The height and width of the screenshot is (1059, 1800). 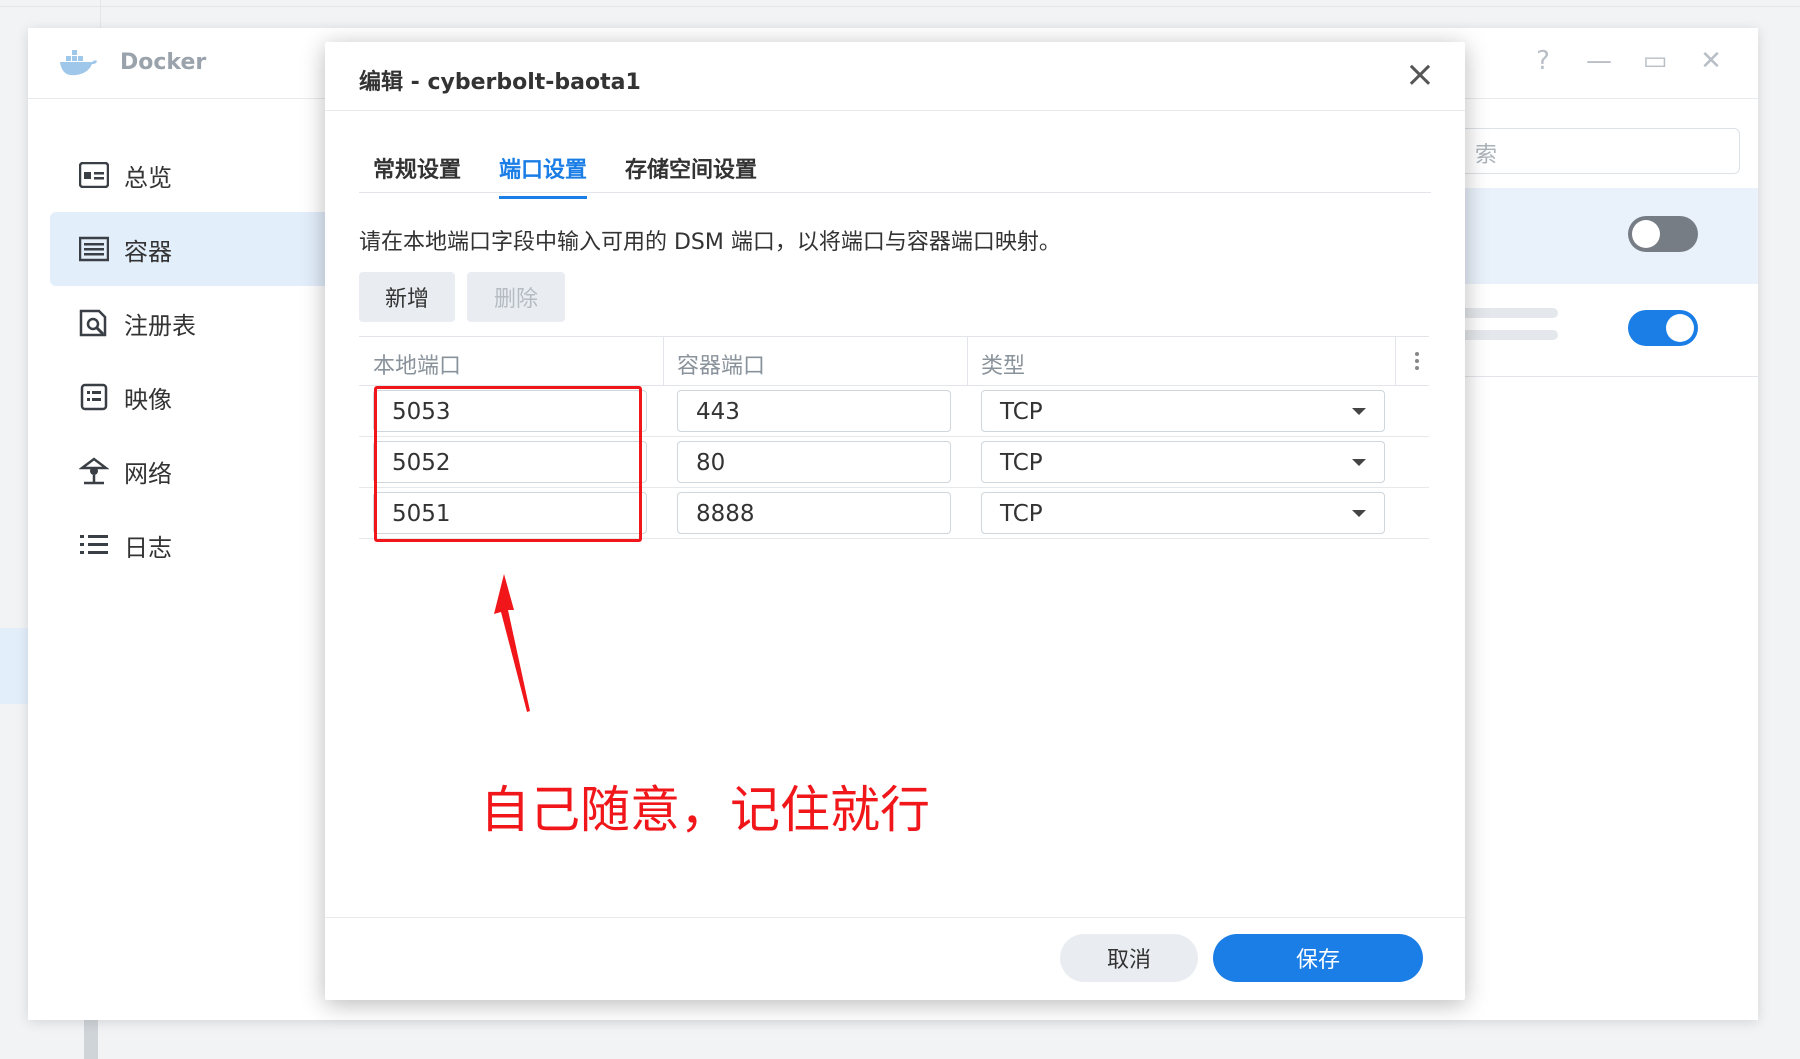 I want to click on sidebar-item-label: 映像, so click(x=148, y=399).